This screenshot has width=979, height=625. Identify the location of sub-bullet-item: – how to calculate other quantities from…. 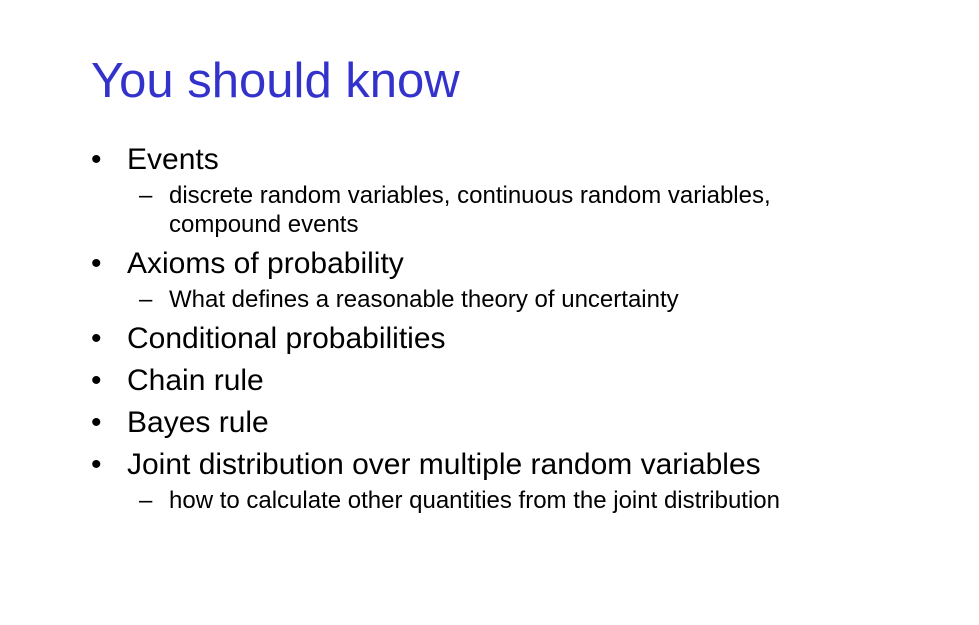
(539, 500).